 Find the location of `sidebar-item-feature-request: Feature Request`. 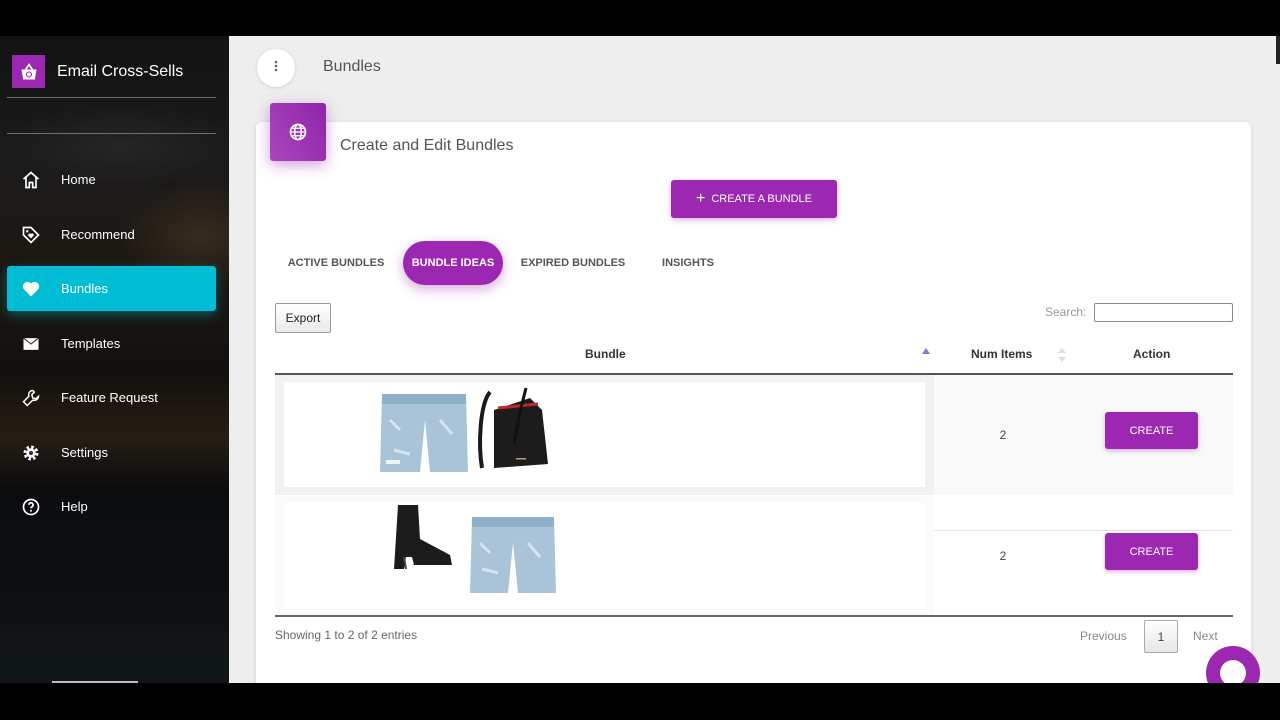

sidebar-item-feature-request: Feature Request is located at coordinates (111, 397).